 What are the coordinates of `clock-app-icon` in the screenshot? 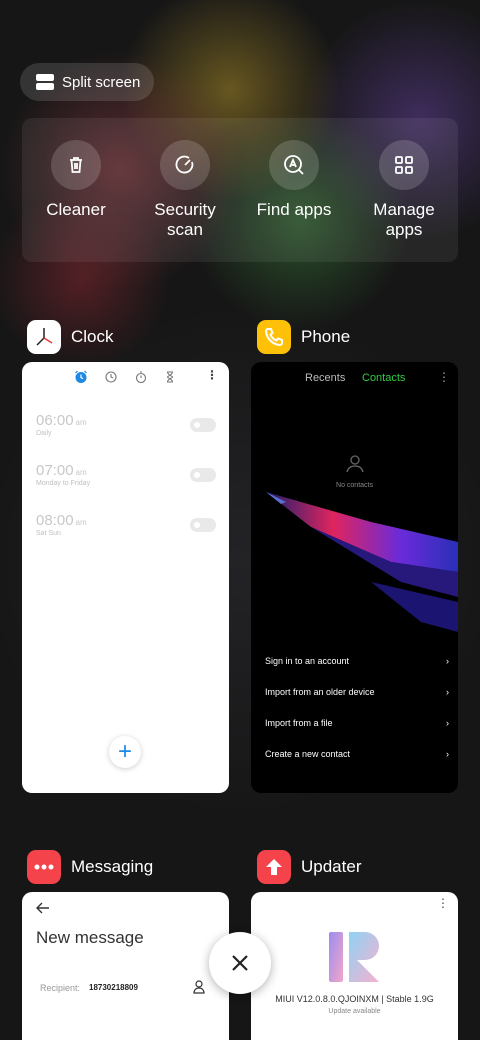 It's located at (44, 337).